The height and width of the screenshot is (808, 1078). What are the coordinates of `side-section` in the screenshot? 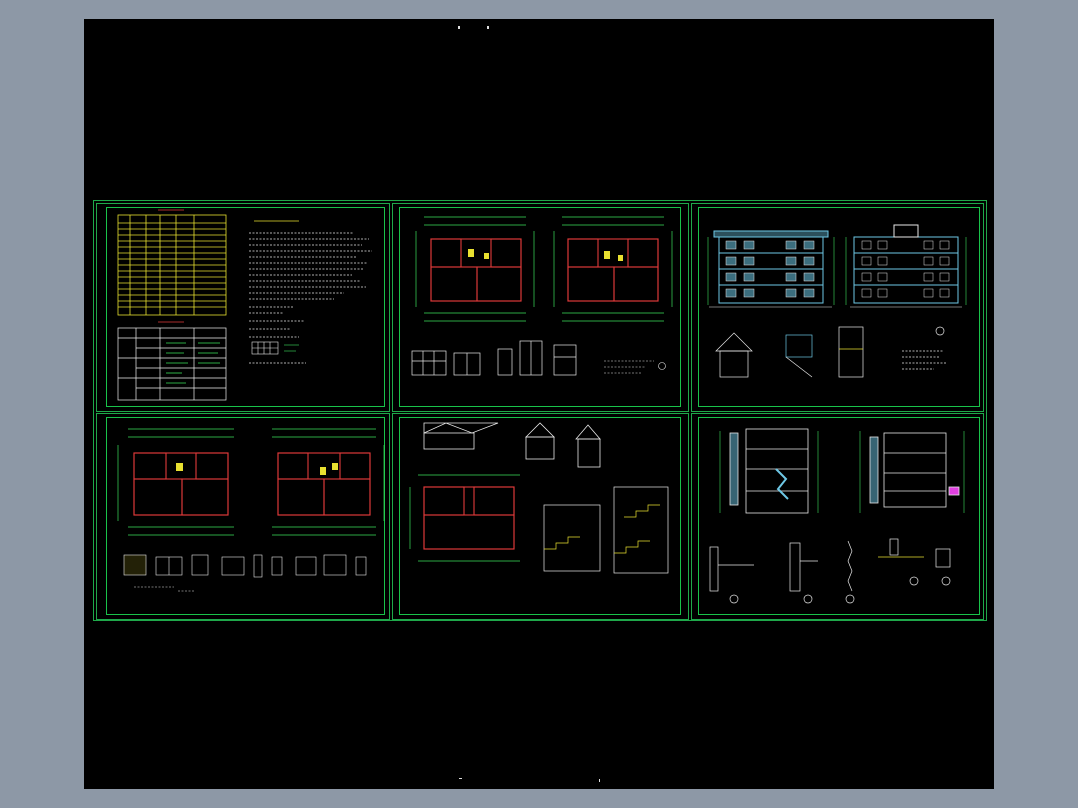 It's located at (914, 470).